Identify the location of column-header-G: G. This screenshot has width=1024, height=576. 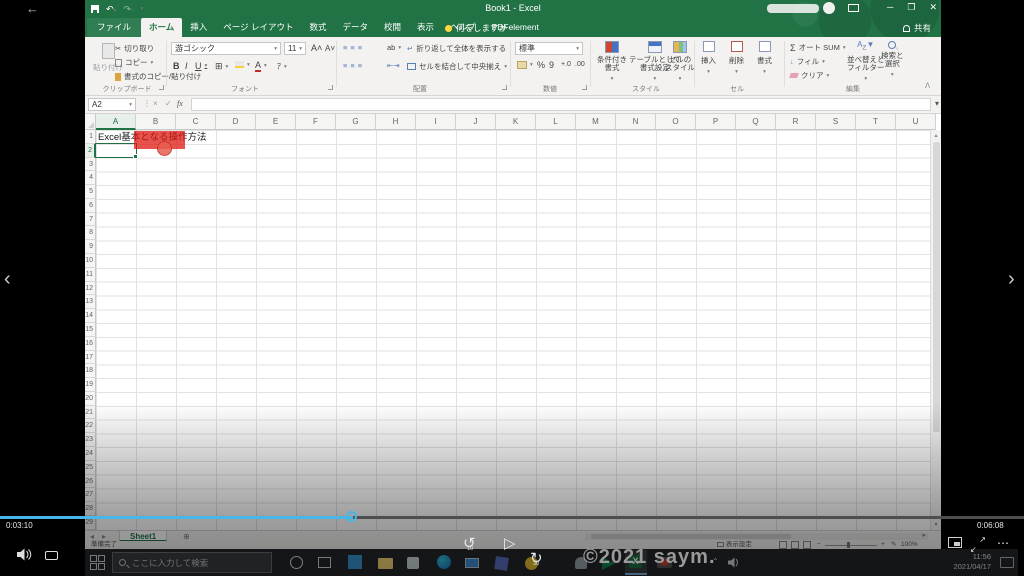
(356, 122).